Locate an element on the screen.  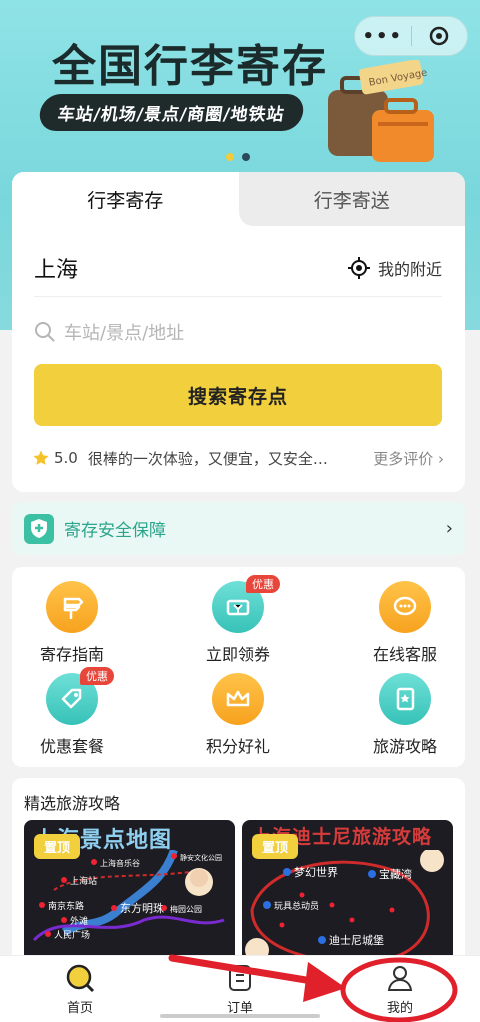
map-label: 南京东路 is located at coordinates (66, 906).